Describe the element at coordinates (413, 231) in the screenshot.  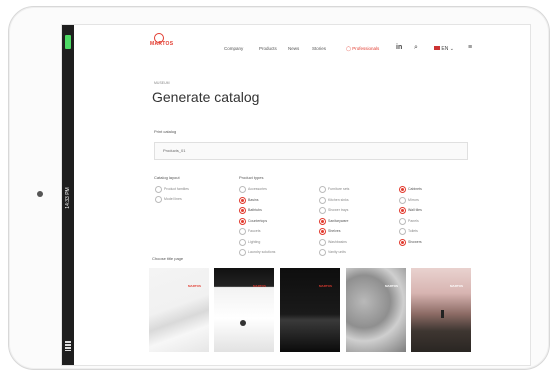
I see `product-option-label: Toilets` at that location.